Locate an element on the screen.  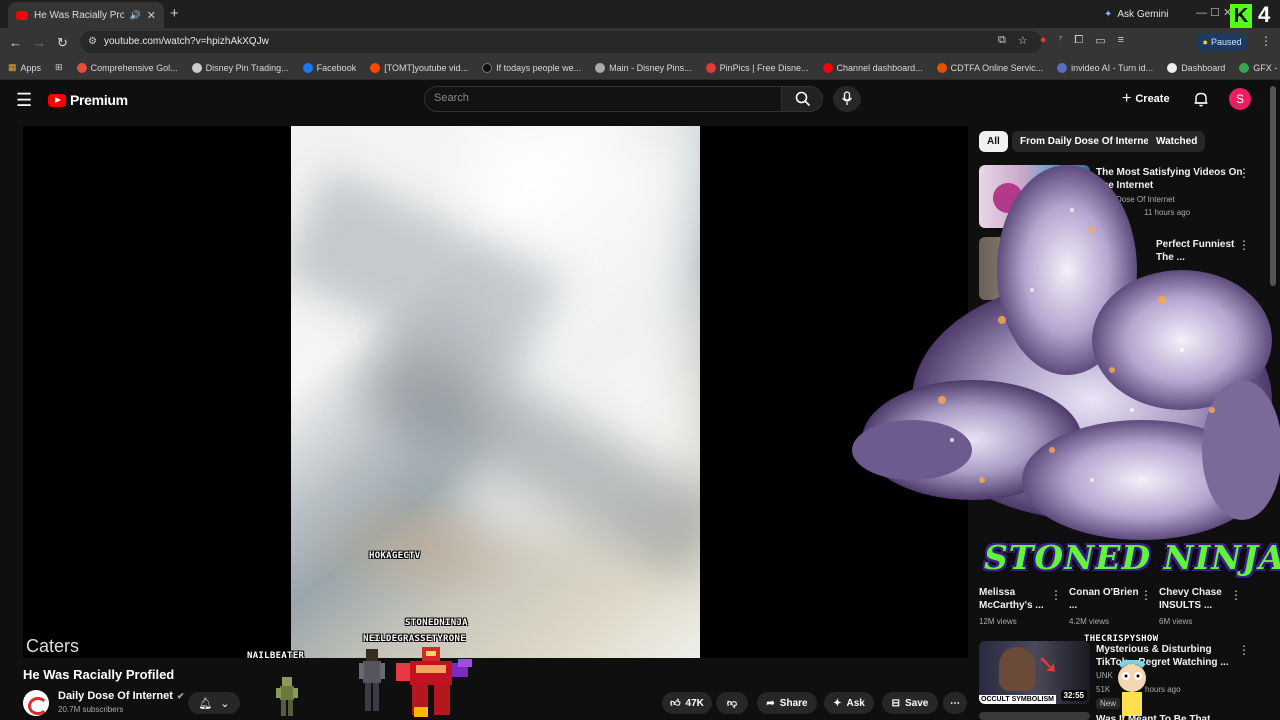
sparkle-icon: ✦ is located at coordinates (837, 703).